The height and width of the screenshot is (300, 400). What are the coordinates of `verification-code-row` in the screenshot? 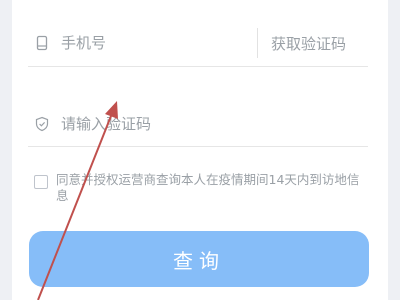 It's located at (198, 124).